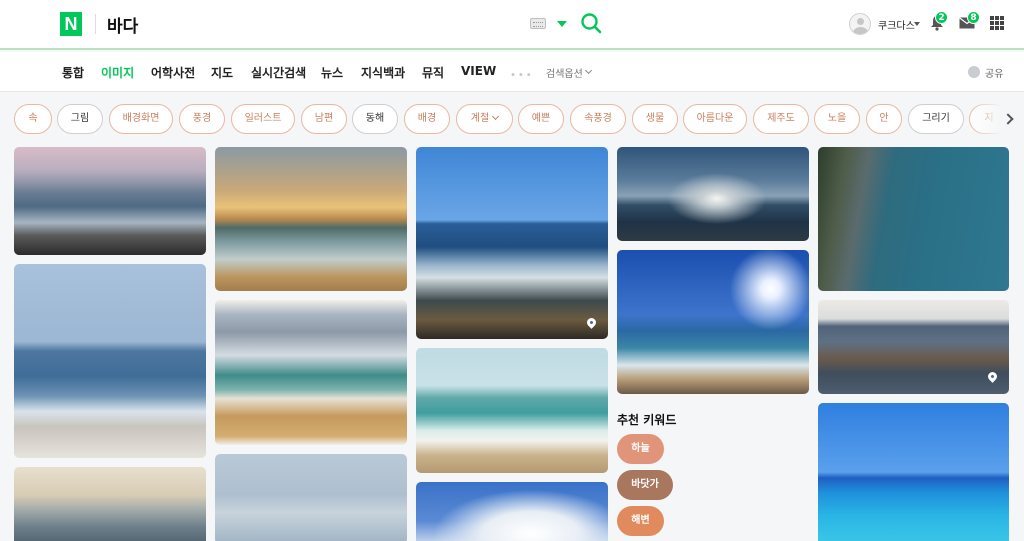 This screenshot has width=1024, height=541. What do you see at coordinates (122, 24) in the screenshot?
I see `search-query: 바다` at bounding box center [122, 24].